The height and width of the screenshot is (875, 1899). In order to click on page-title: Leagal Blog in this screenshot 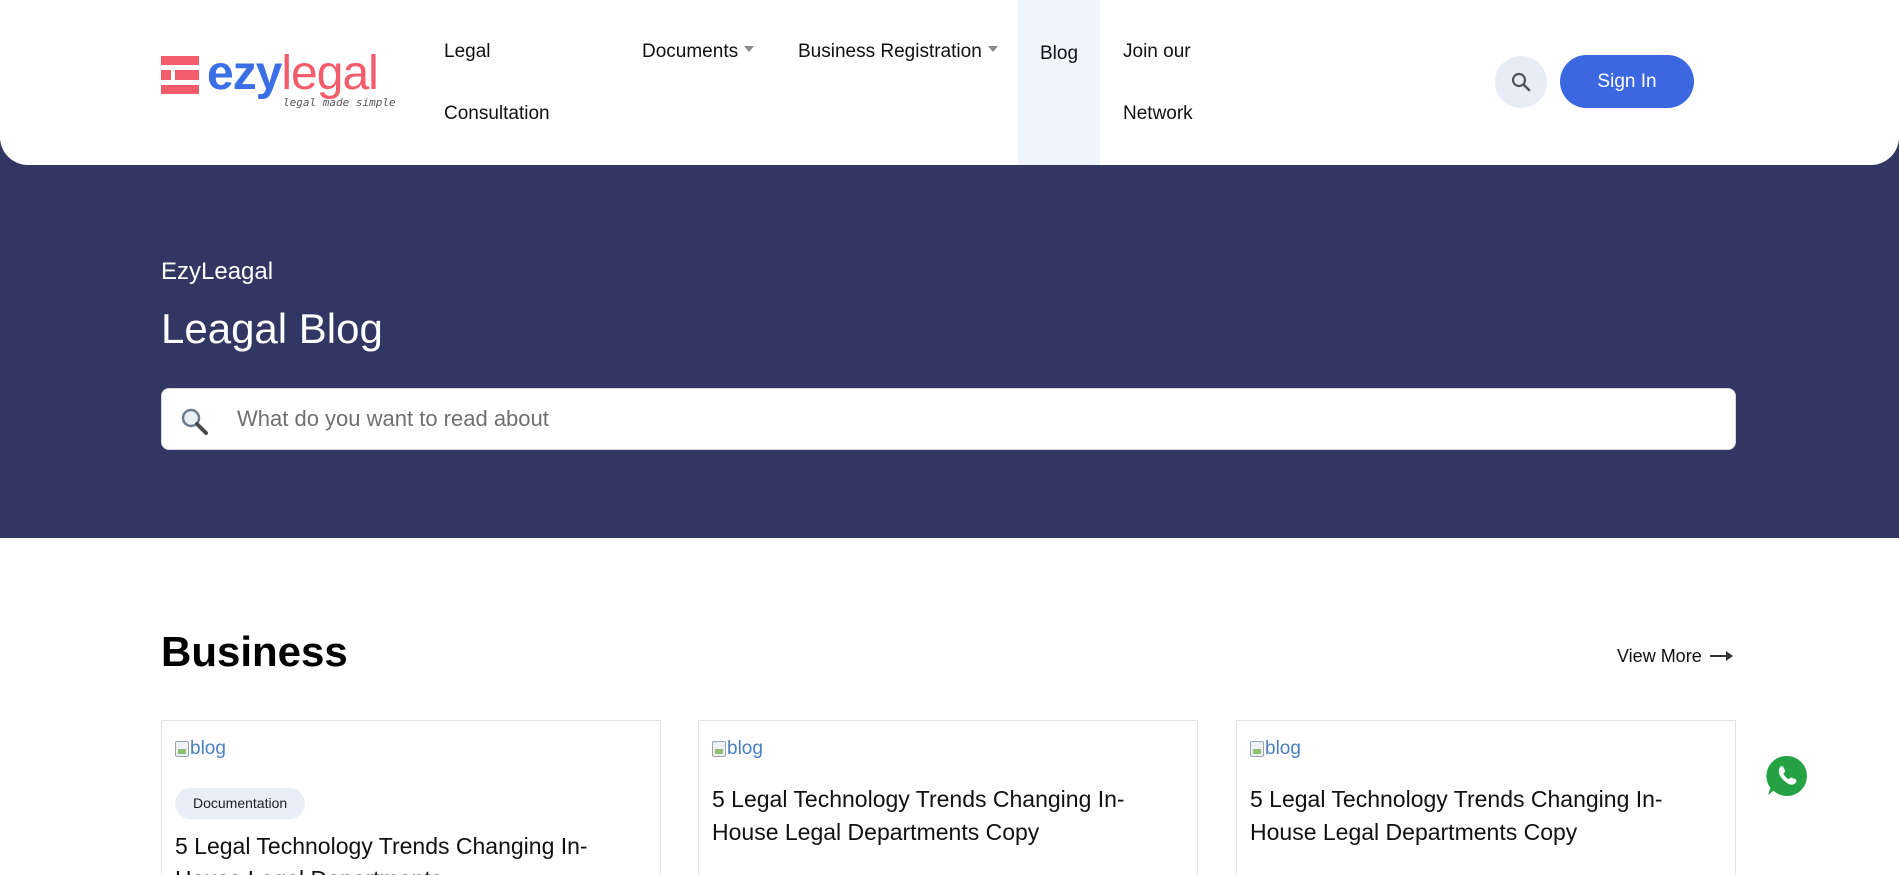, I will do `click(272, 328)`.